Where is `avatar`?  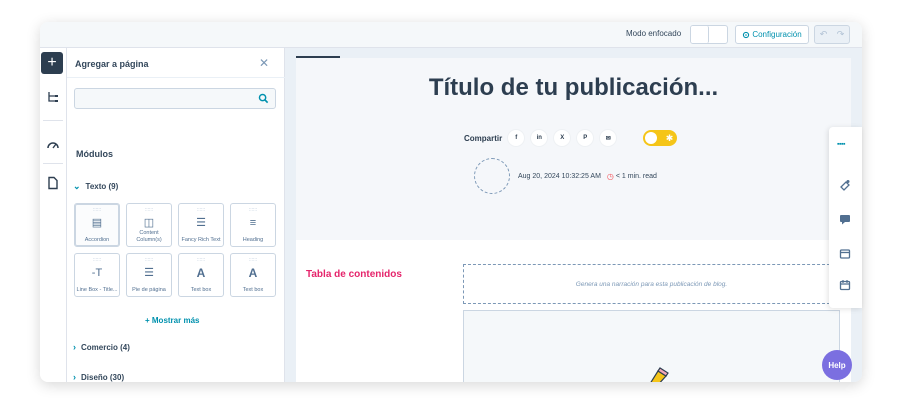 avatar is located at coordinates (492, 176).